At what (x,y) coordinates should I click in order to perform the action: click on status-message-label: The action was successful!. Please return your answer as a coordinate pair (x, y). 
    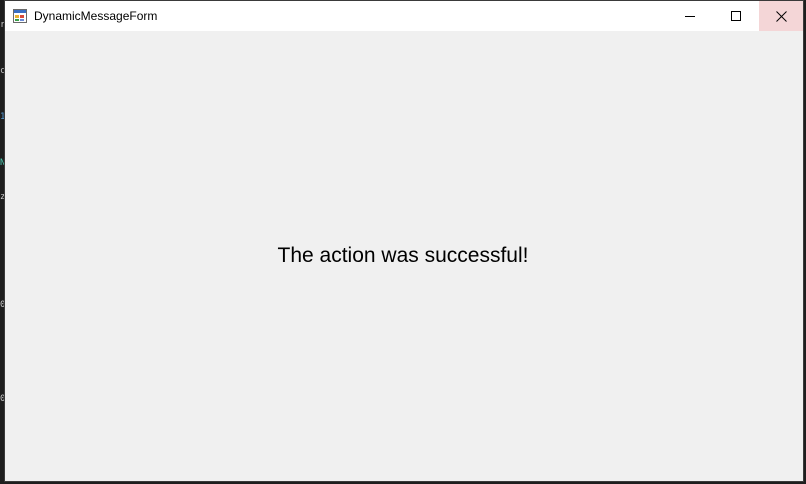
    Looking at the image, I should click on (403, 255).